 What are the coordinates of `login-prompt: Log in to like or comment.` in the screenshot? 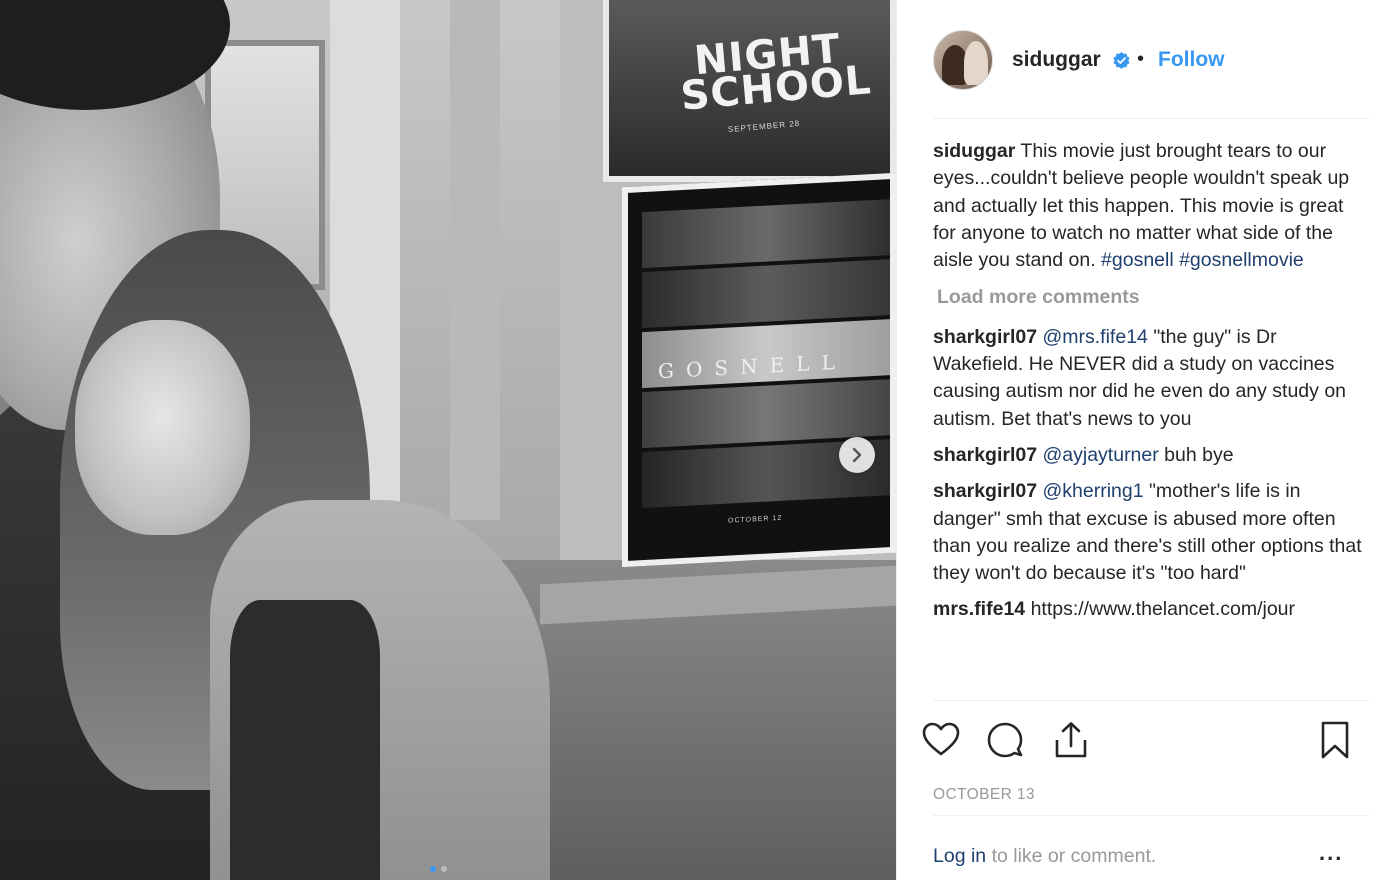 It's located at (1044, 856).